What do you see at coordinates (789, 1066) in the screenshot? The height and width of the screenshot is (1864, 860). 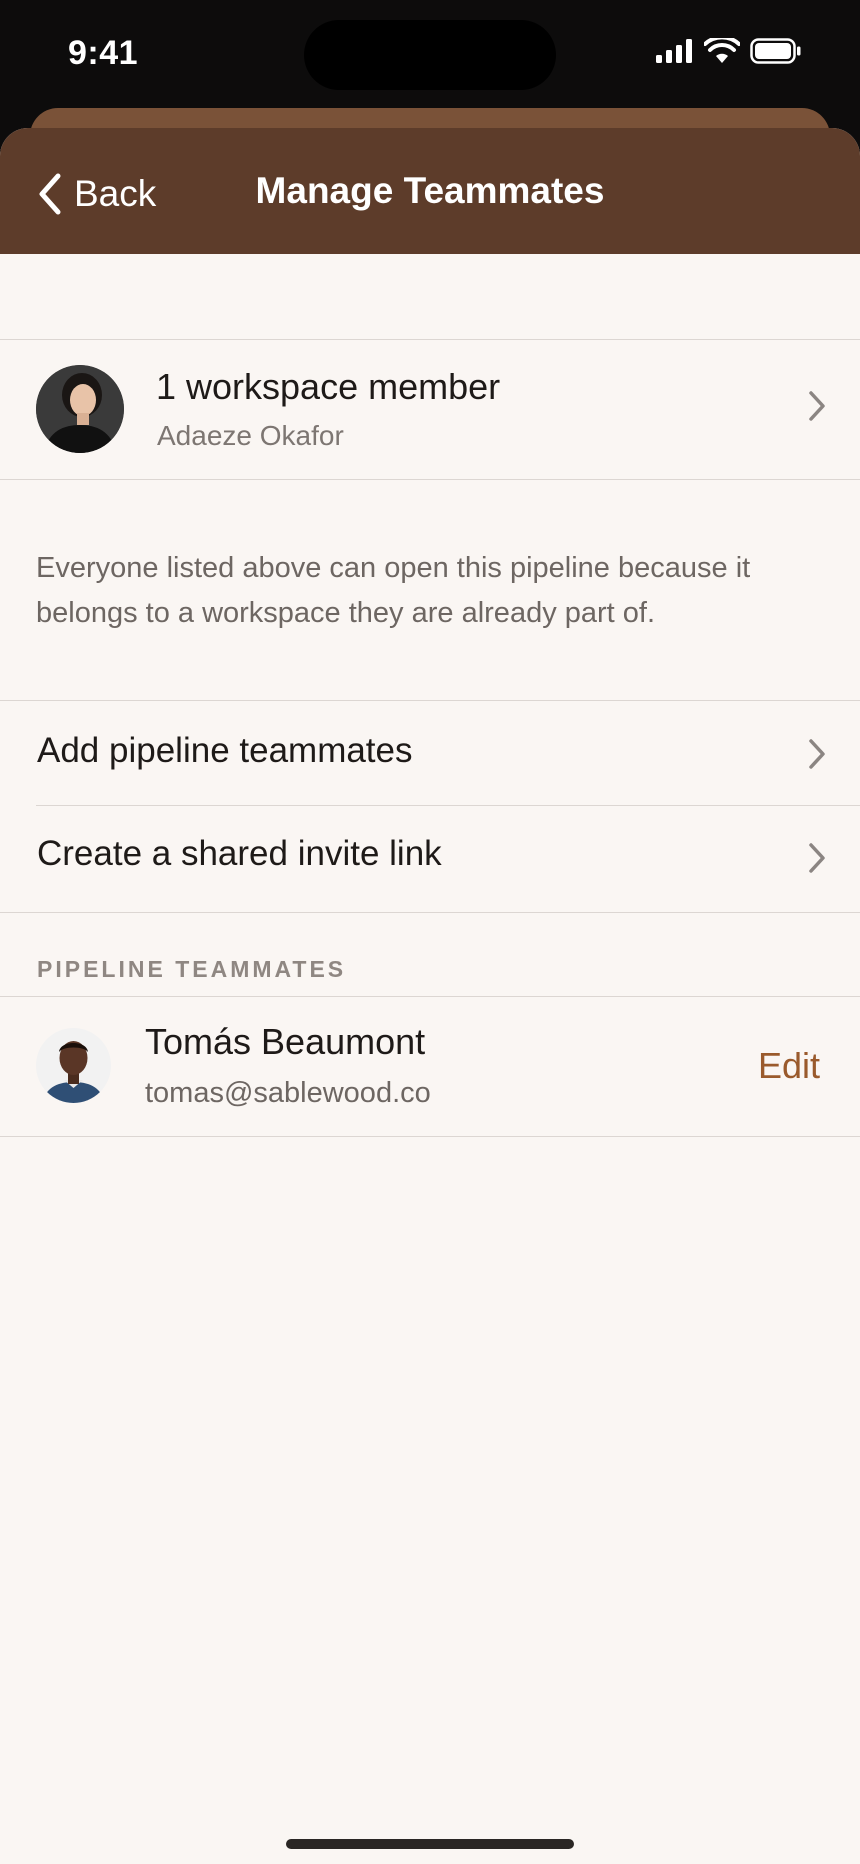 I see `edit-teammate-button: Edit` at bounding box center [789, 1066].